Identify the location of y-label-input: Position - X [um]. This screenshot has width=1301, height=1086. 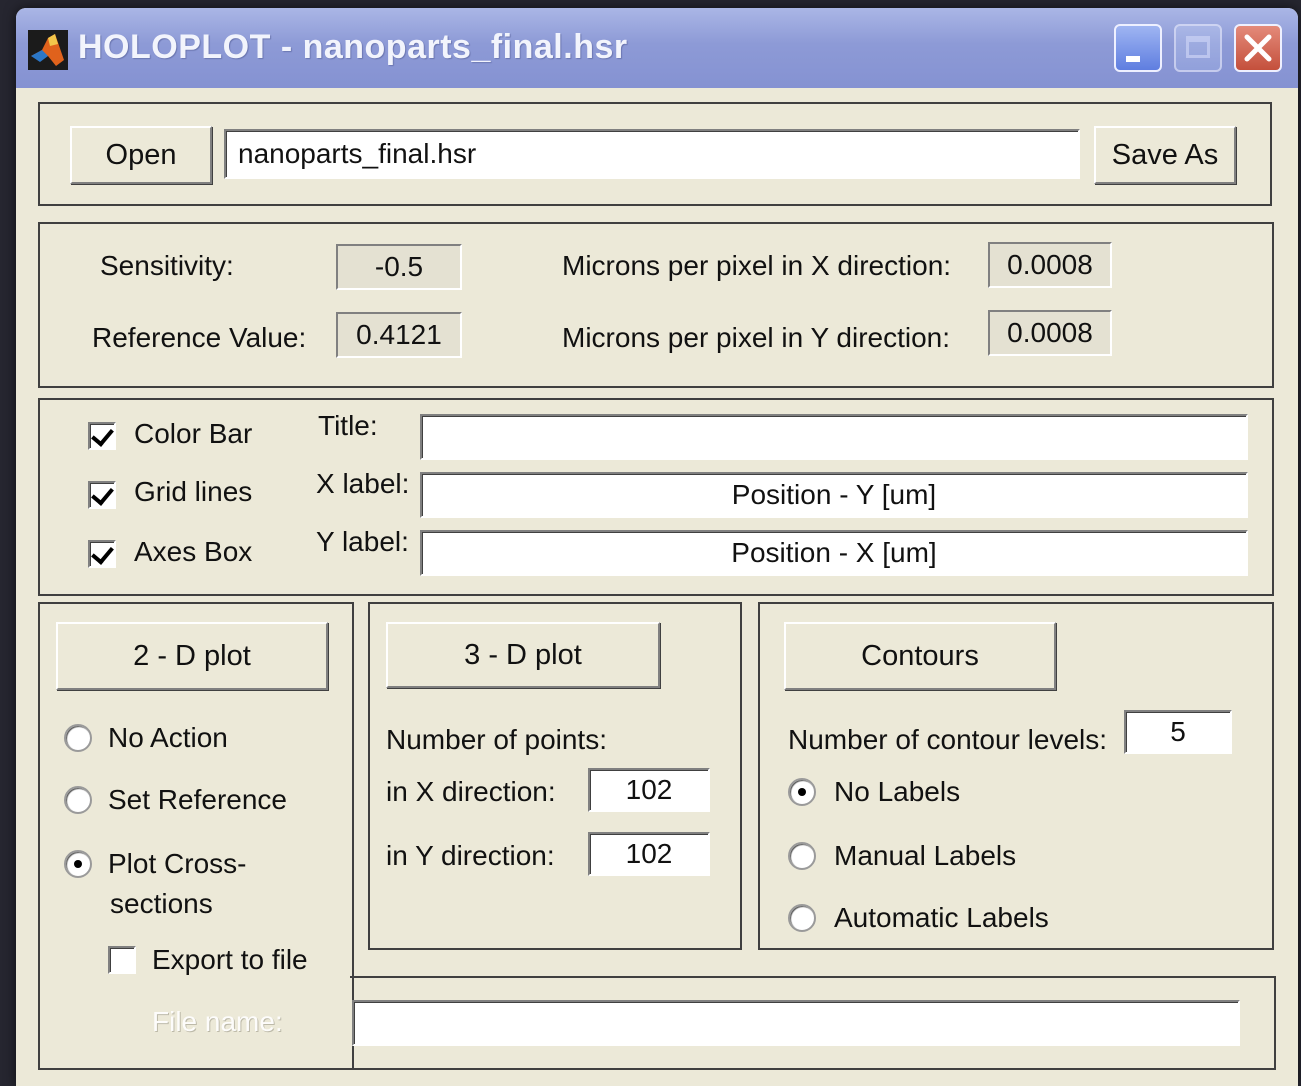
(834, 553).